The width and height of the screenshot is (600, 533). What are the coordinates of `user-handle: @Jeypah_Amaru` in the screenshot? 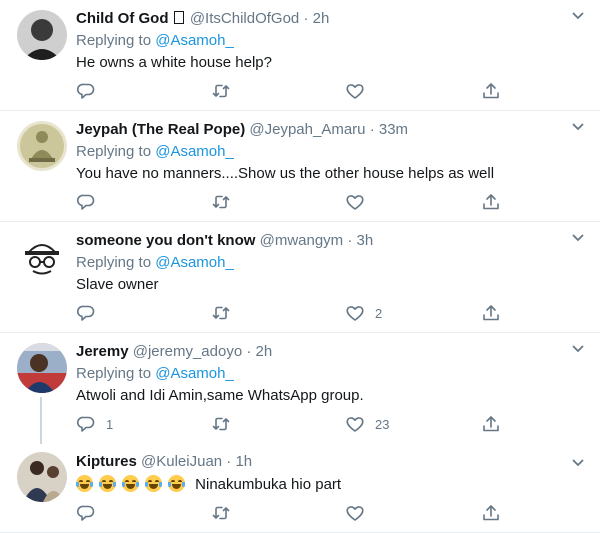 It's located at (307, 129).